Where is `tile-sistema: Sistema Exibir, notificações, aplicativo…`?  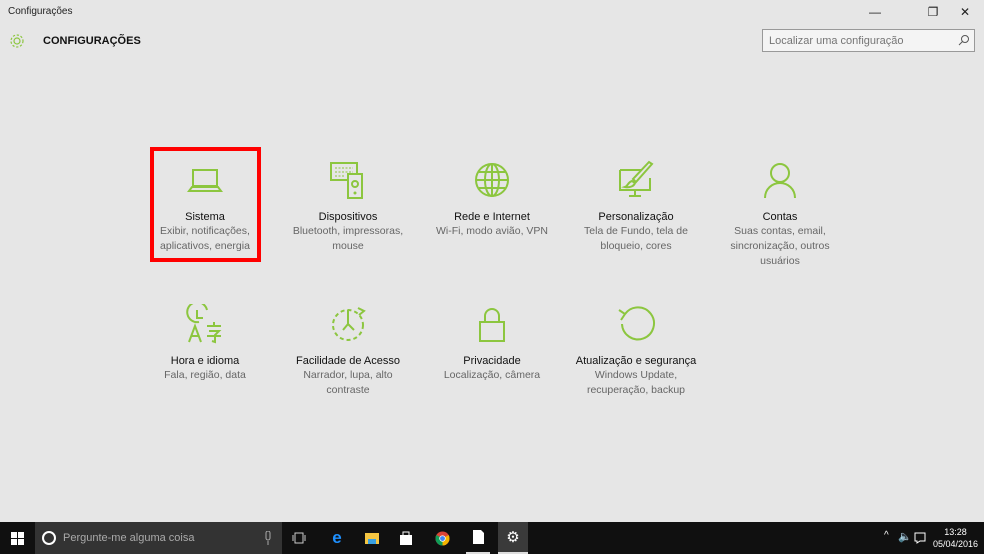
tile-sistema: Sistema Exibir, notificações, aplicativo… is located at coordinates (205, 207).